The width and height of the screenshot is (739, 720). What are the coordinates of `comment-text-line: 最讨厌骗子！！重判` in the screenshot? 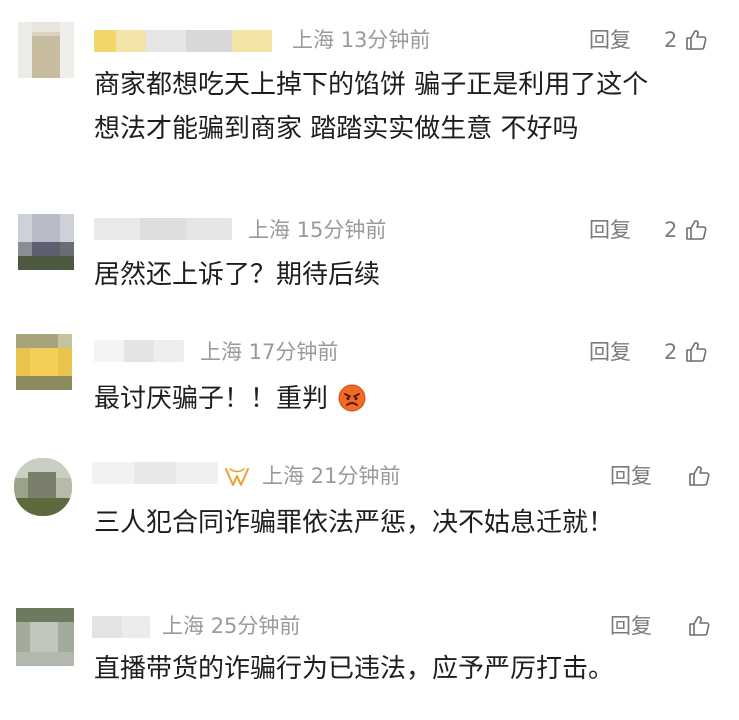 It's located at (230, 399).